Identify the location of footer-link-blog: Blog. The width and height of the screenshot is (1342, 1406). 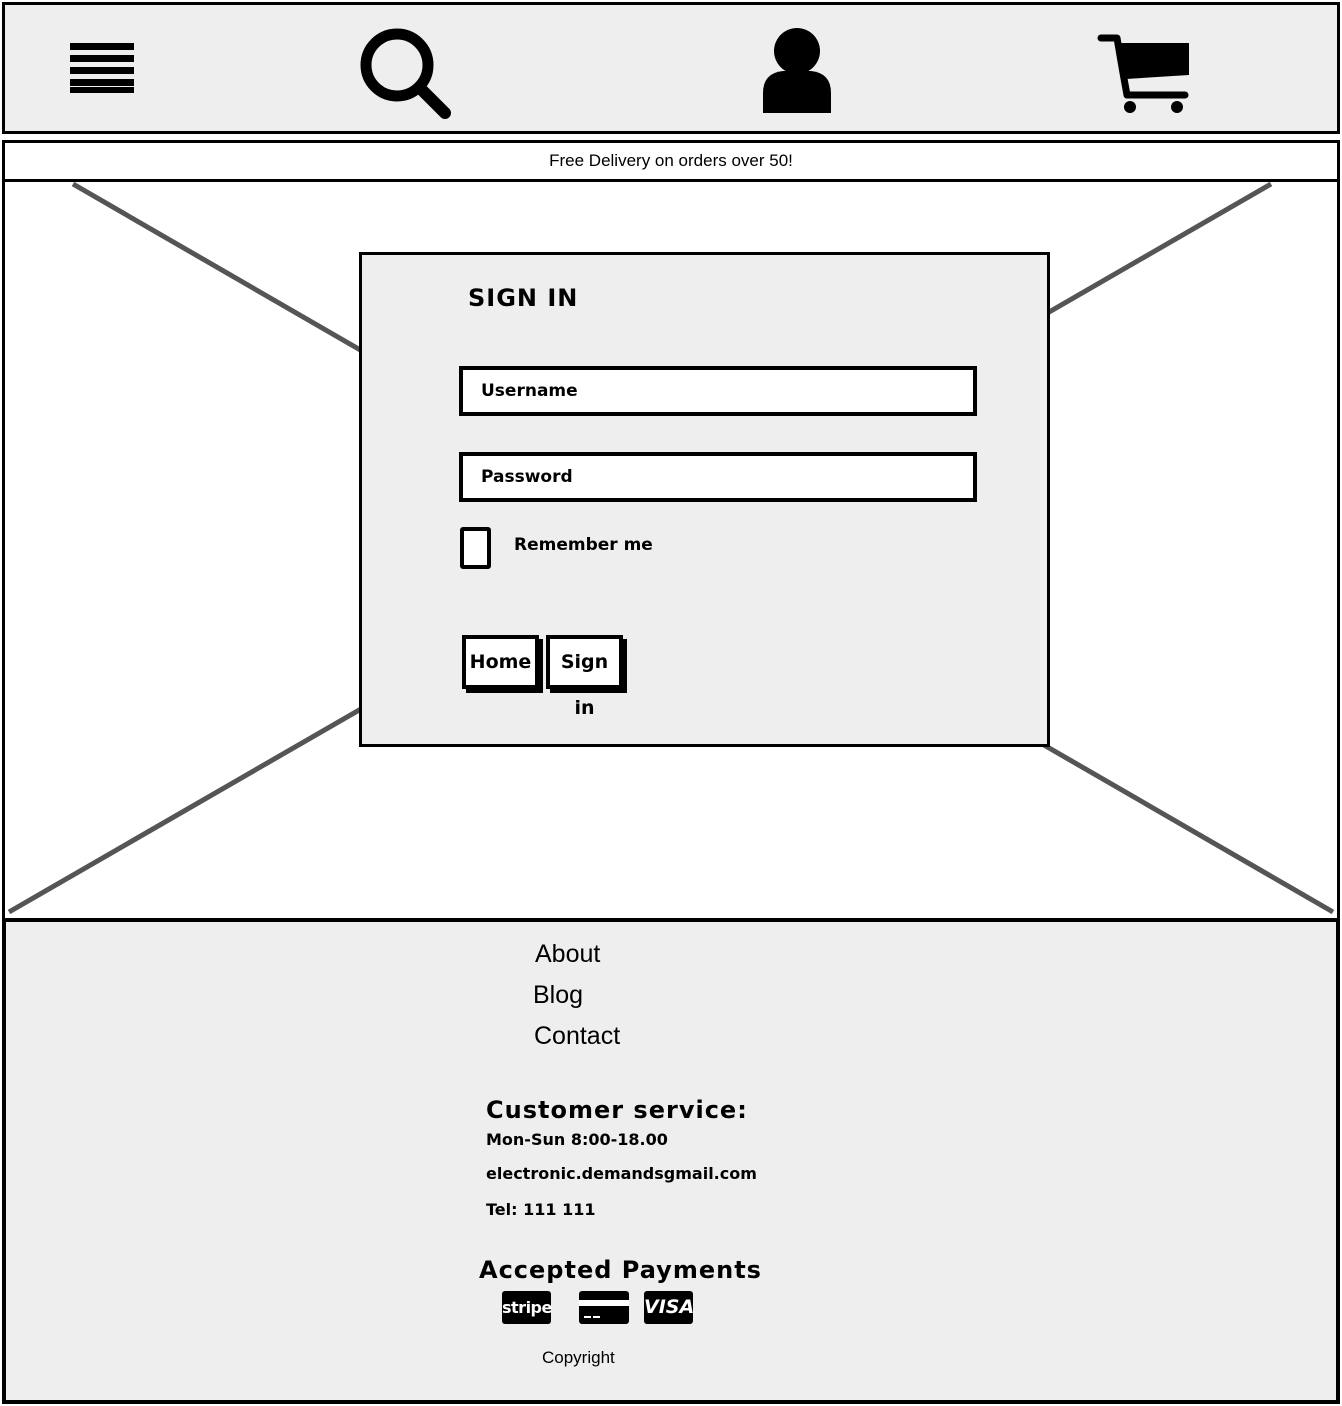
(558, 995).